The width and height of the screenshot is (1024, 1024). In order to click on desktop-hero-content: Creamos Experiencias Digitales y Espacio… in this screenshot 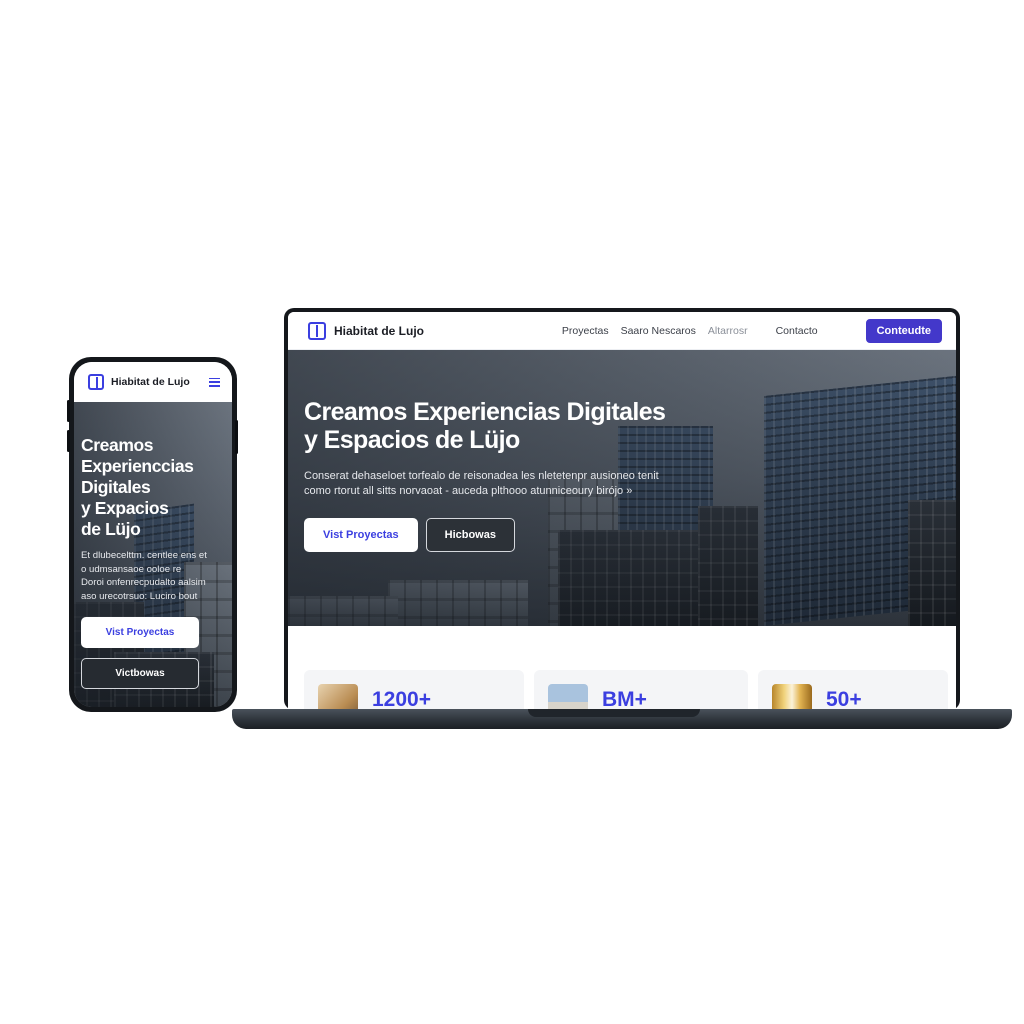, I will do `click(534, 475)`.